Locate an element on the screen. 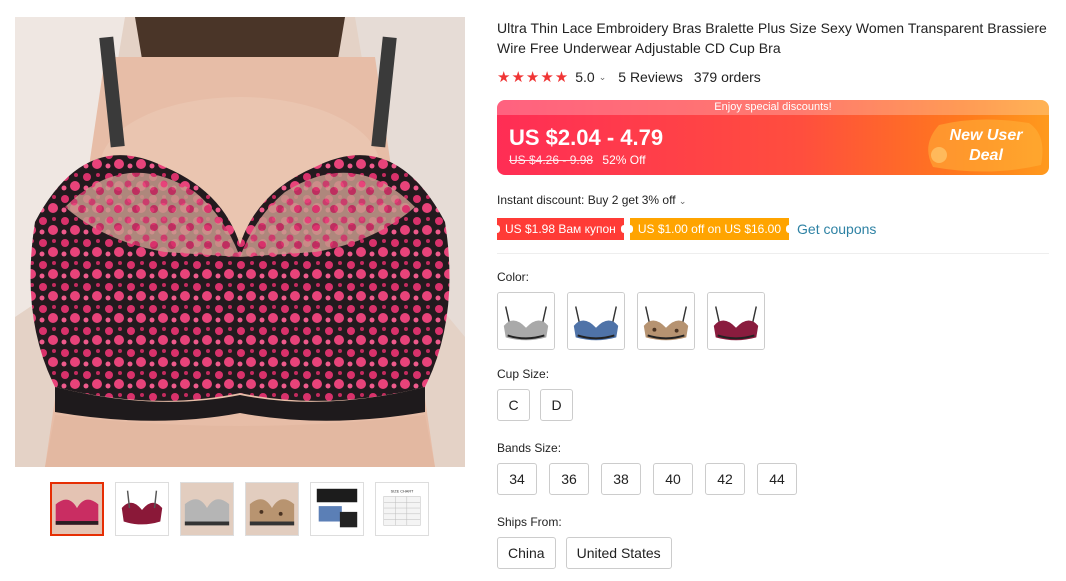  star-rating-icon: ★★★★★ is located at coordinates (533, 77).